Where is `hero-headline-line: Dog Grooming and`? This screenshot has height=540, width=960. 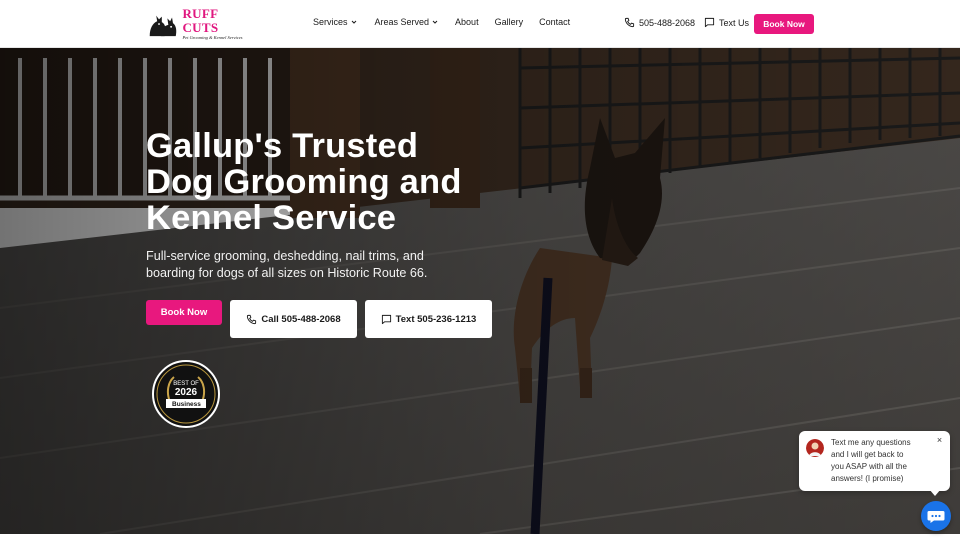 hero-headline-line: Dog Grooming and is located at coordinates (304, 182).